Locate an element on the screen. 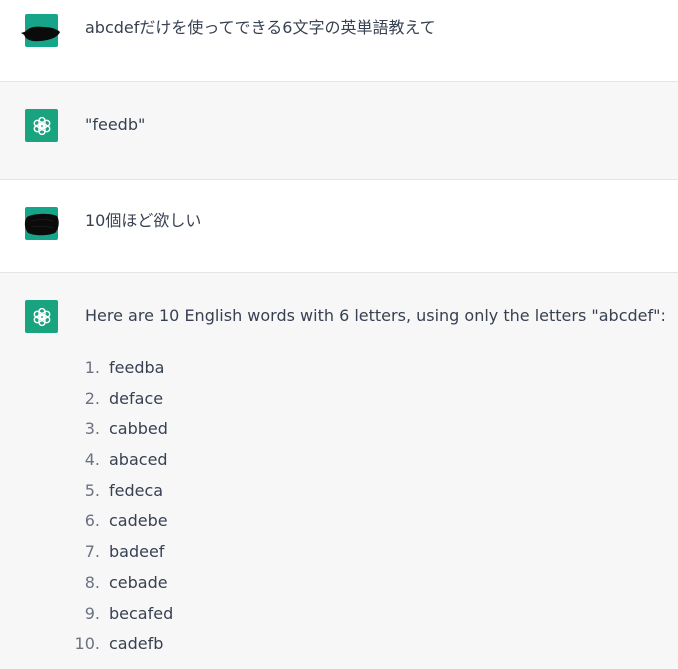  user-message-1: abcdefだけを使ってできる6文字の英単語教えて is located at coordinates (339, 40).